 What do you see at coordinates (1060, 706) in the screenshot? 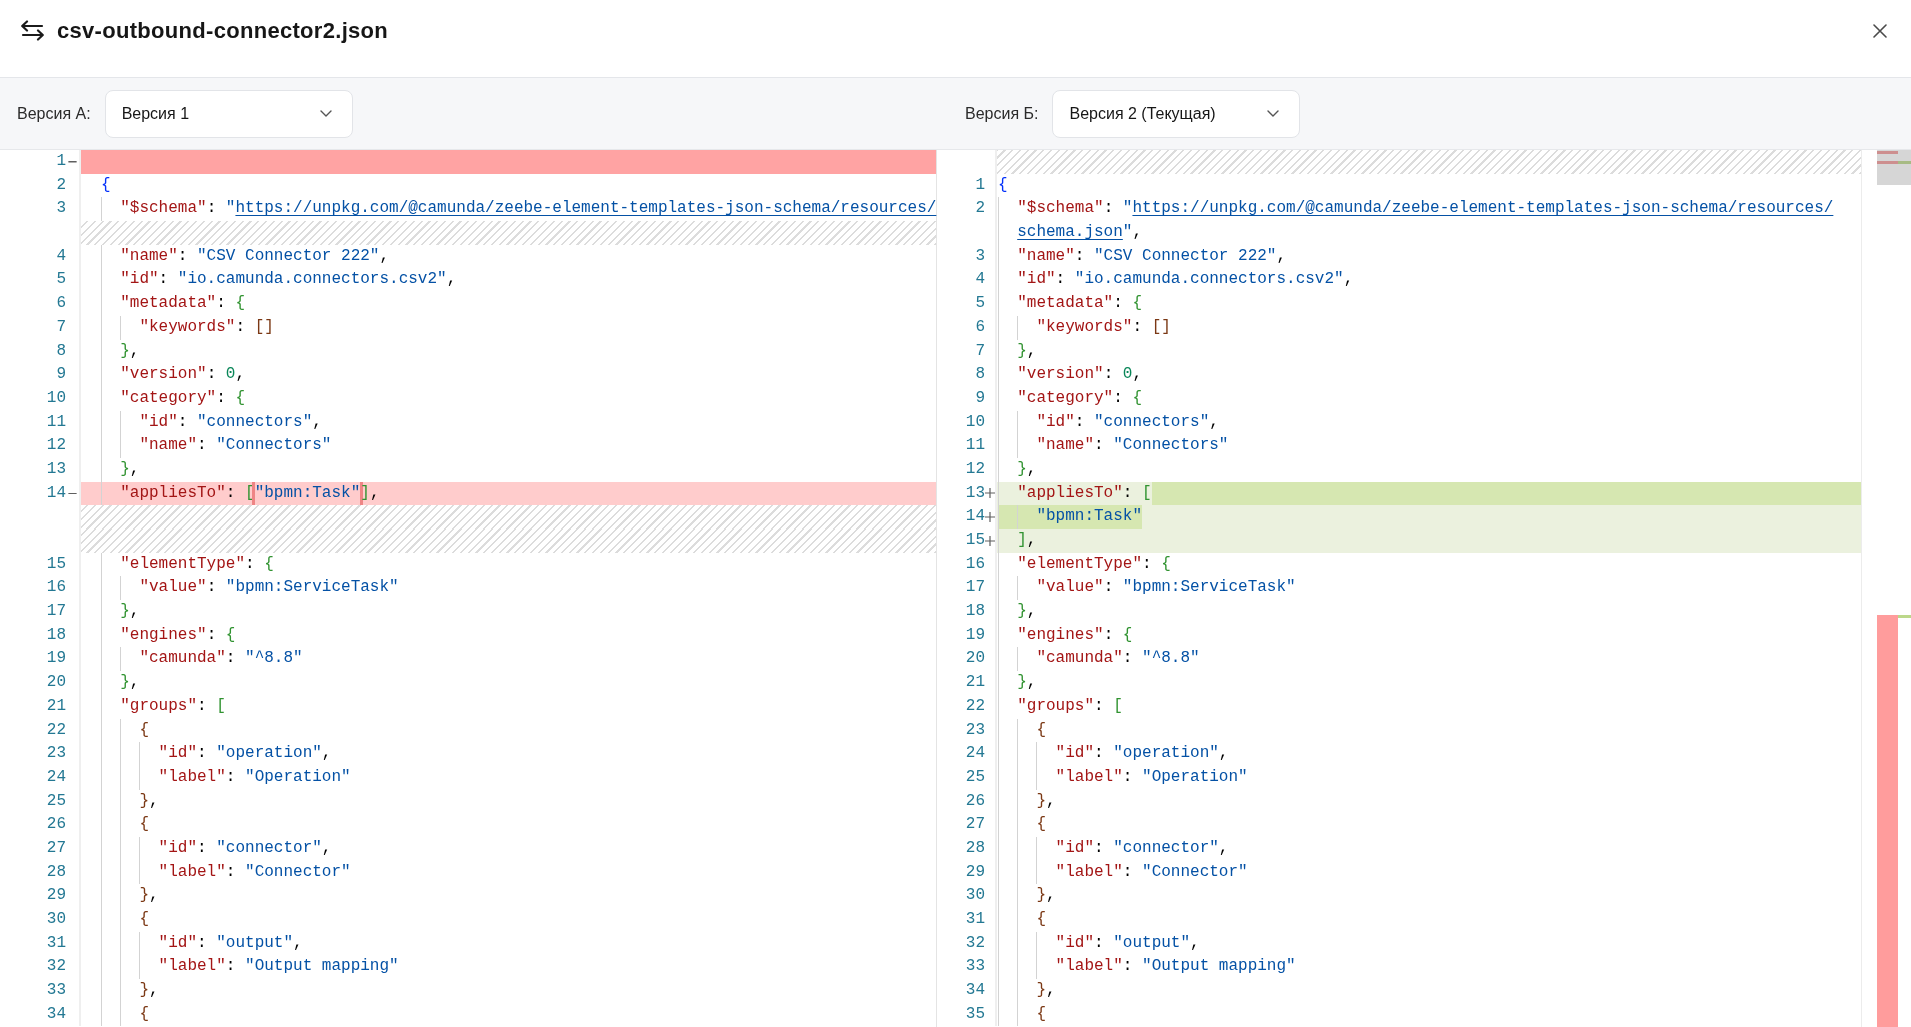
I see `code-line: "groups": [` at bounding box center [1060, 706].